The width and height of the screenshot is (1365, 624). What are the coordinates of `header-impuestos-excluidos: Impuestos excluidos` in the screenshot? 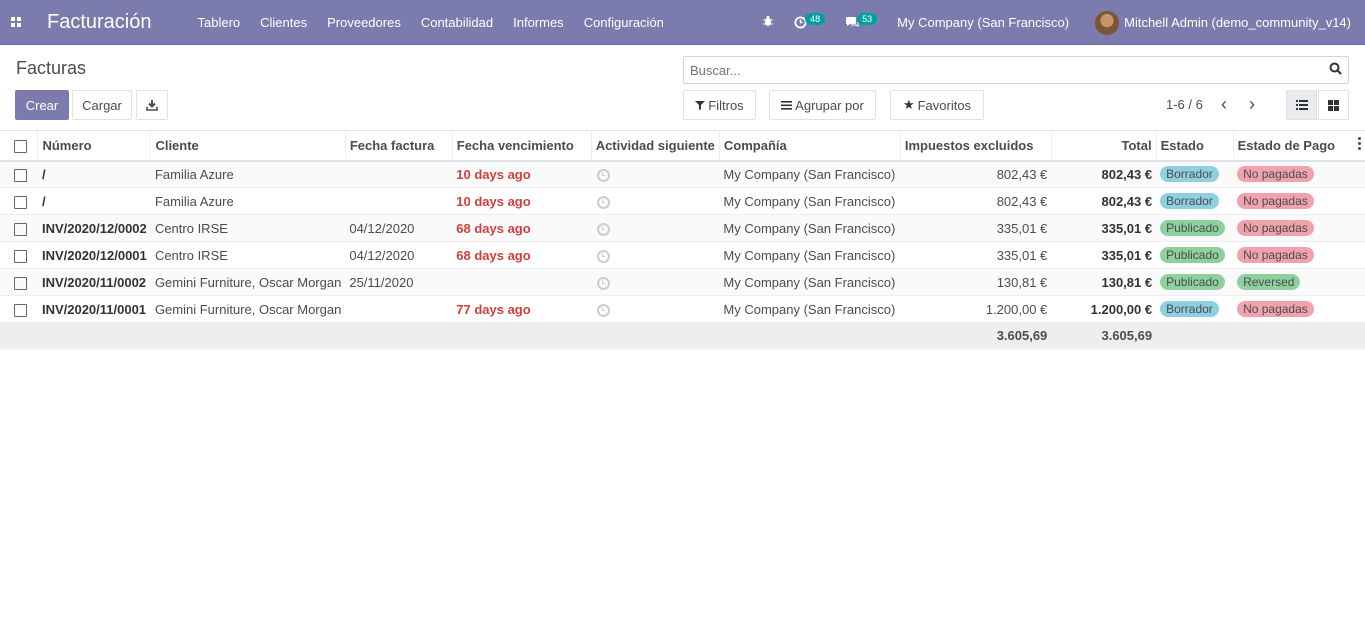 It's located at (975, 146).